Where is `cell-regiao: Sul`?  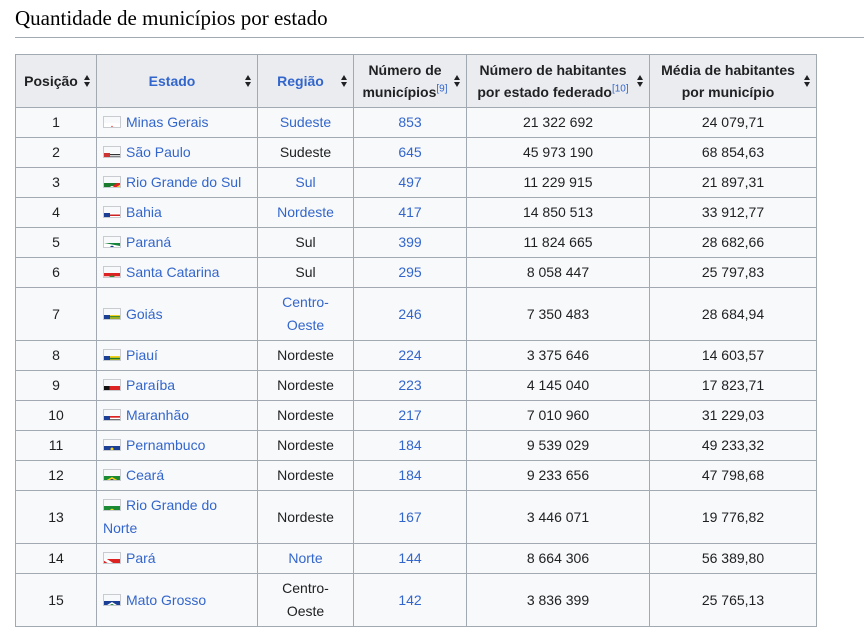 cell-regiao: Sul is located at coordinates (305, 182).